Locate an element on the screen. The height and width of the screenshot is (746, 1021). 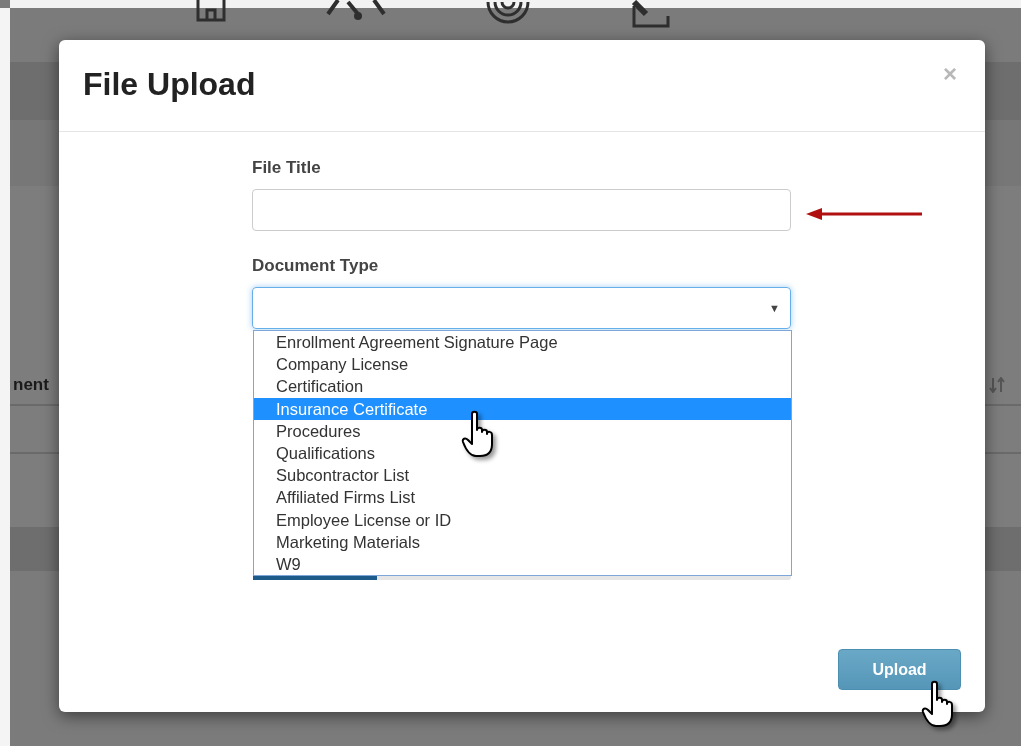
dropdown-option: Company License is located at coordinates (522, 364).